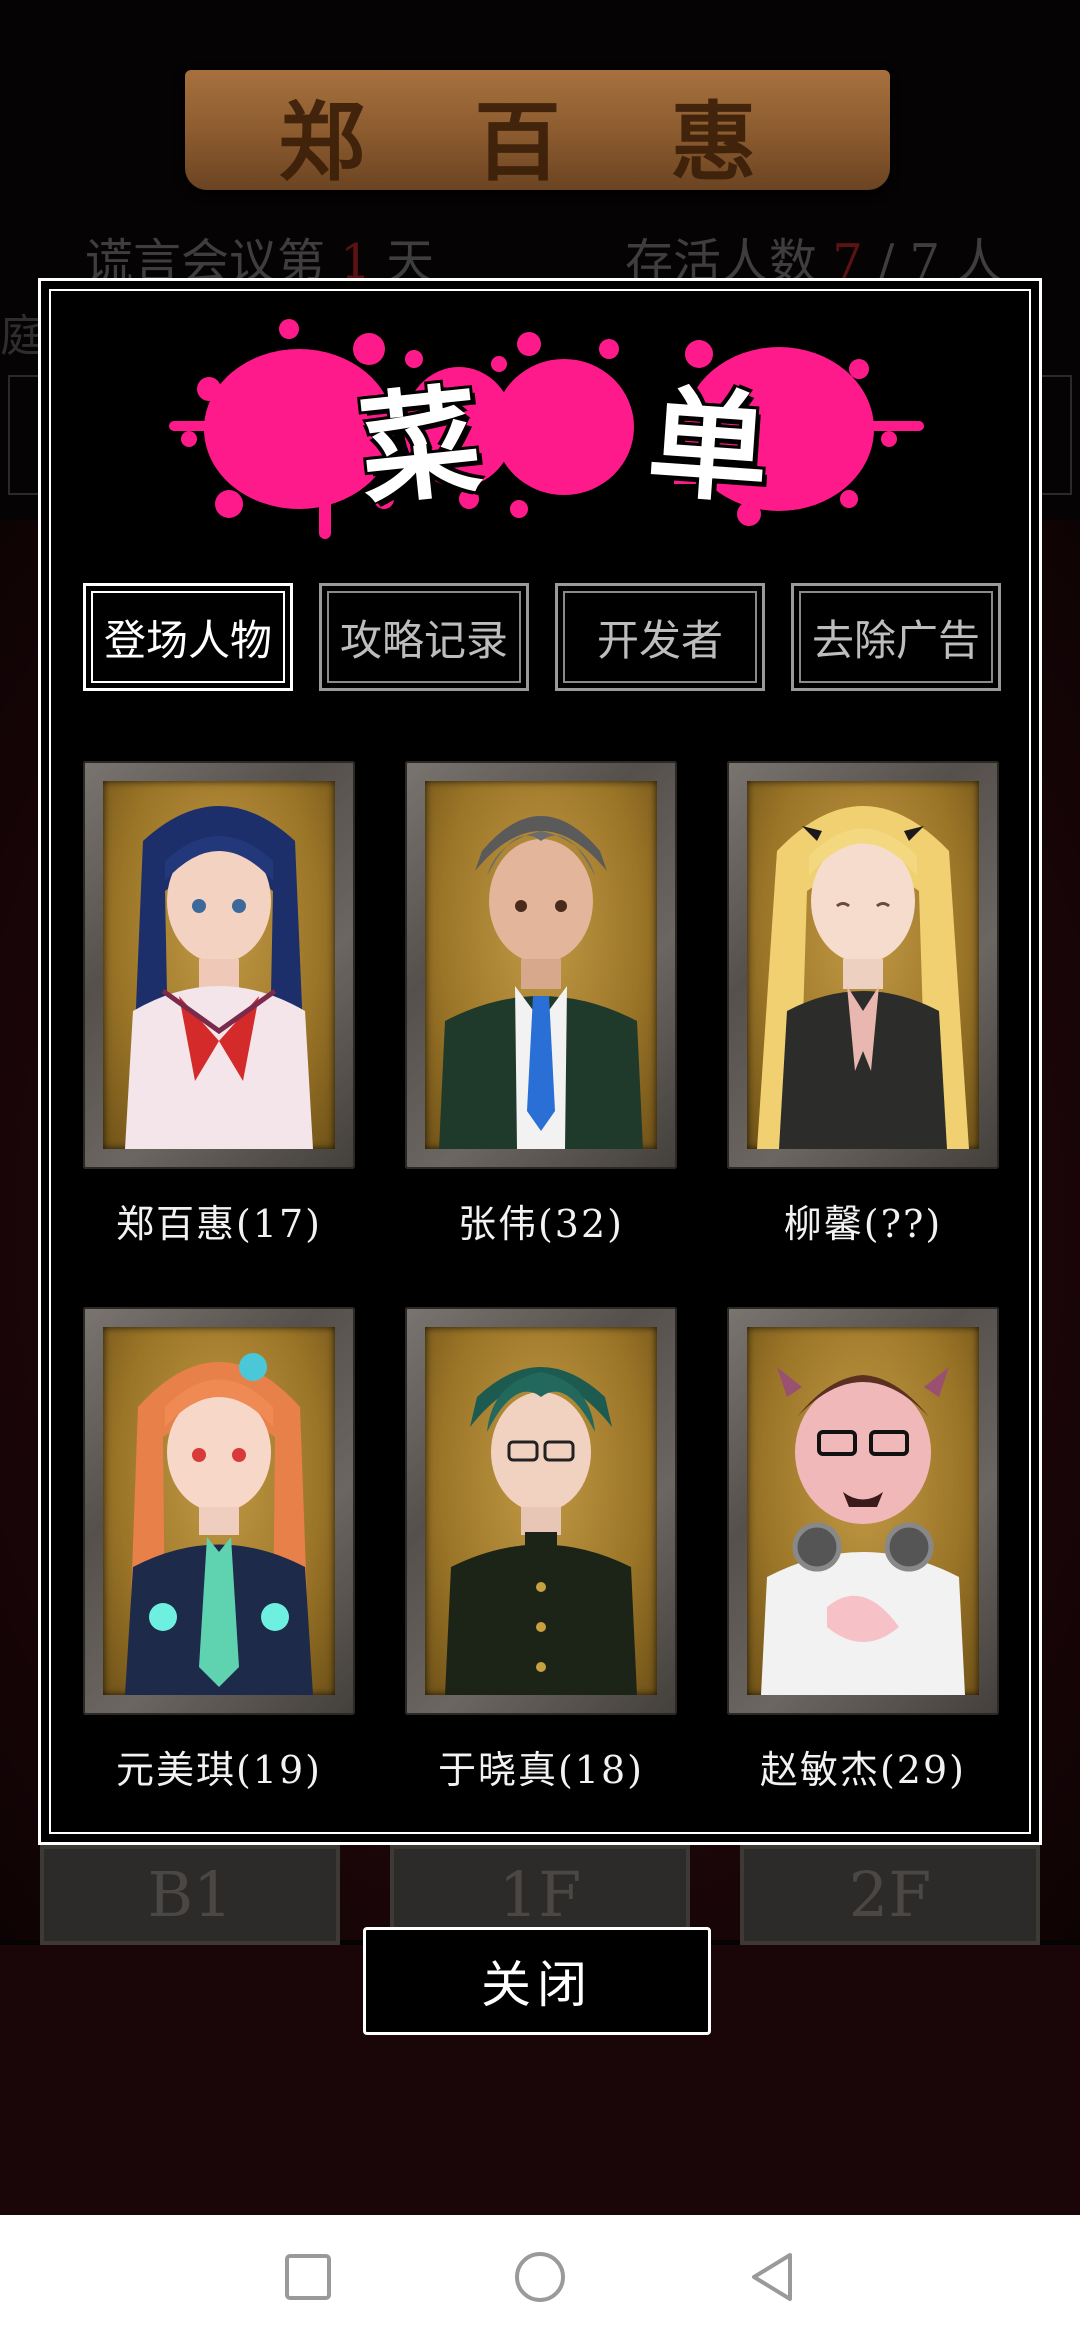 This screenshot has height=2340, width=1080. What do you see at coordinates (218, 1770) in the screenshot?
I see `character-name: 元美琪(19)` at bounding box center [218, 1770].